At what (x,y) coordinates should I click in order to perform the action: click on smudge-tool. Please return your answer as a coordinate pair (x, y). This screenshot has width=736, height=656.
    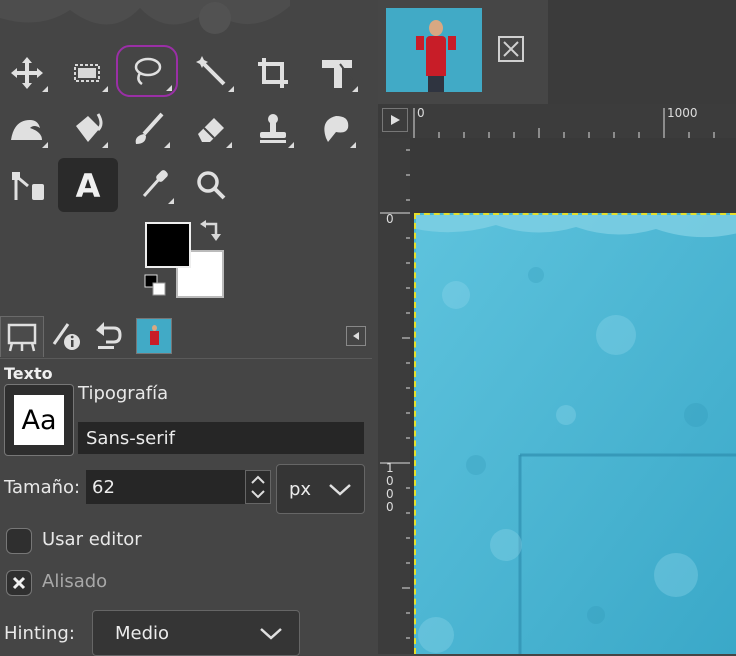
    Looking at the image, I should click on (335, 129).